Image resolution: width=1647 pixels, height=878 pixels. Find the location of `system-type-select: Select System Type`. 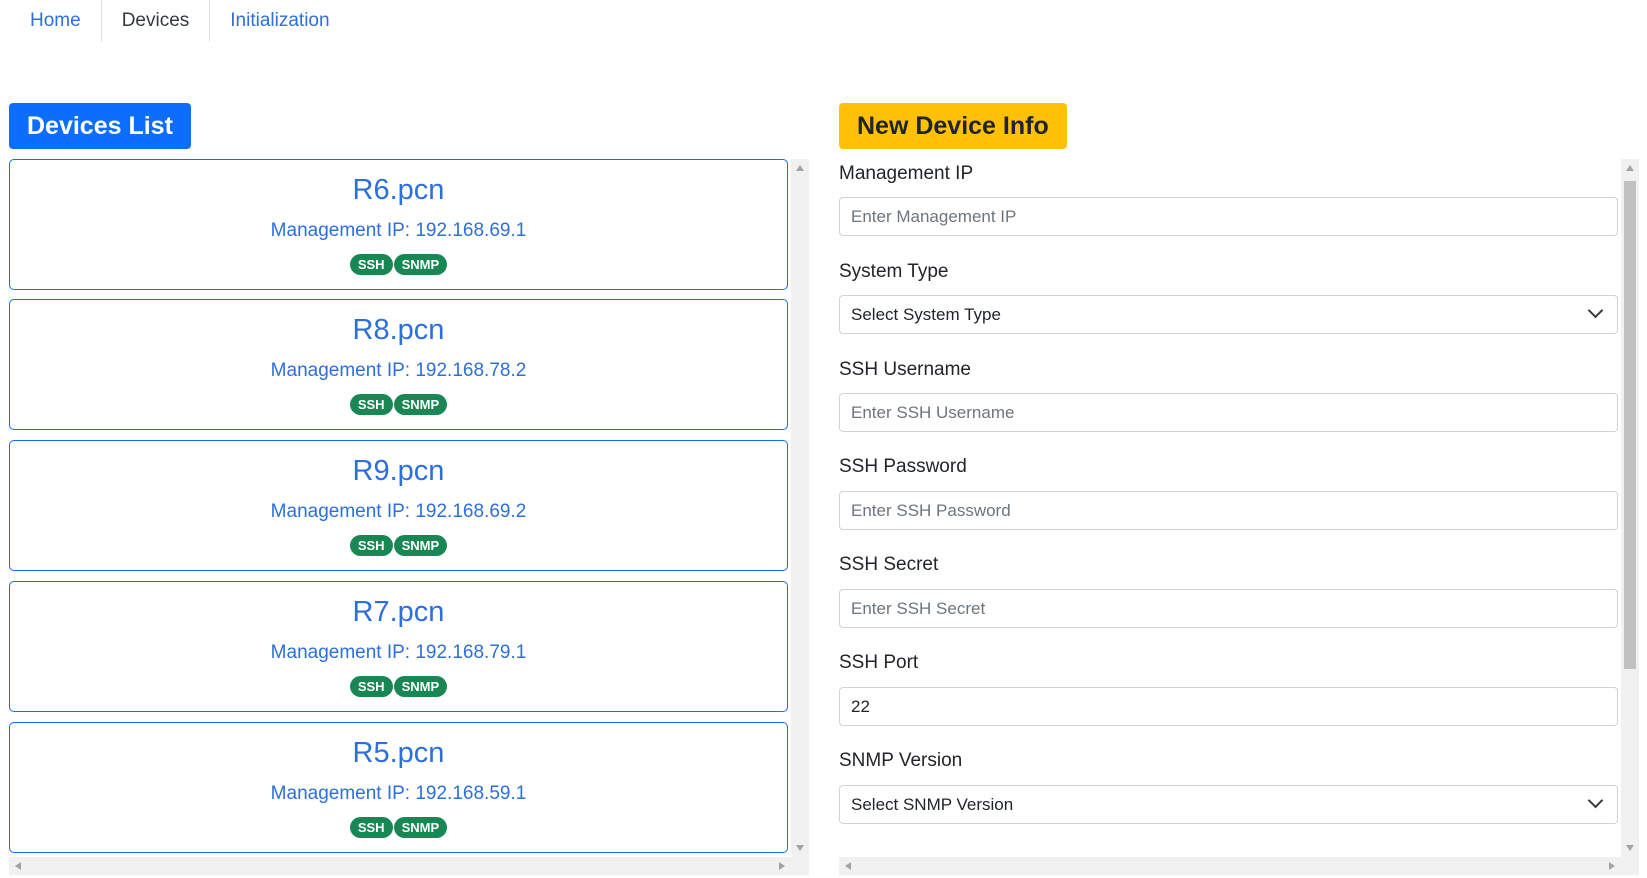

system-type-select: Select System Type is located at coordinates (1228, 314).